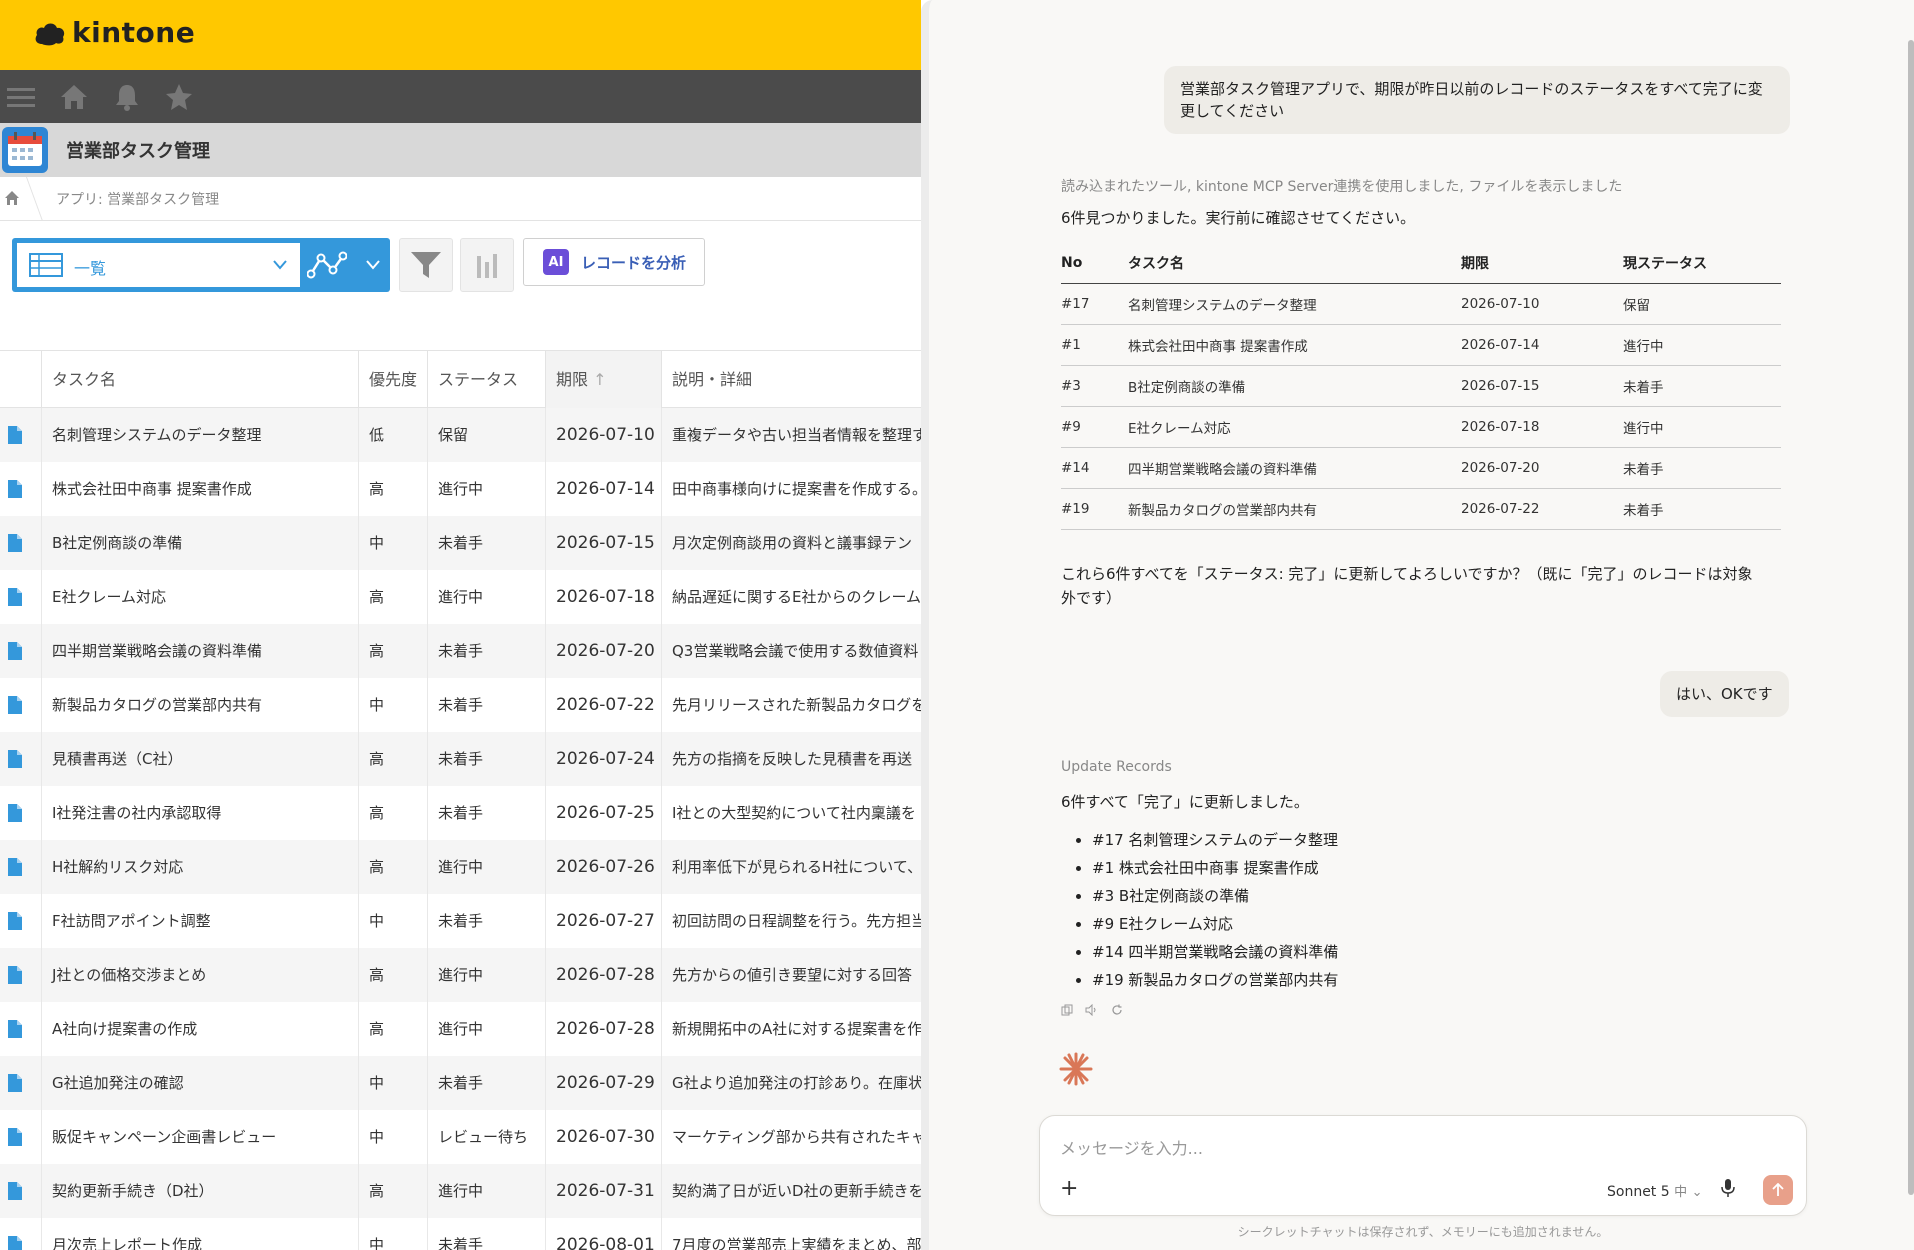  I want to click on model-selector: Sonnet 5 中 ⌄, so click(1655, 1190).